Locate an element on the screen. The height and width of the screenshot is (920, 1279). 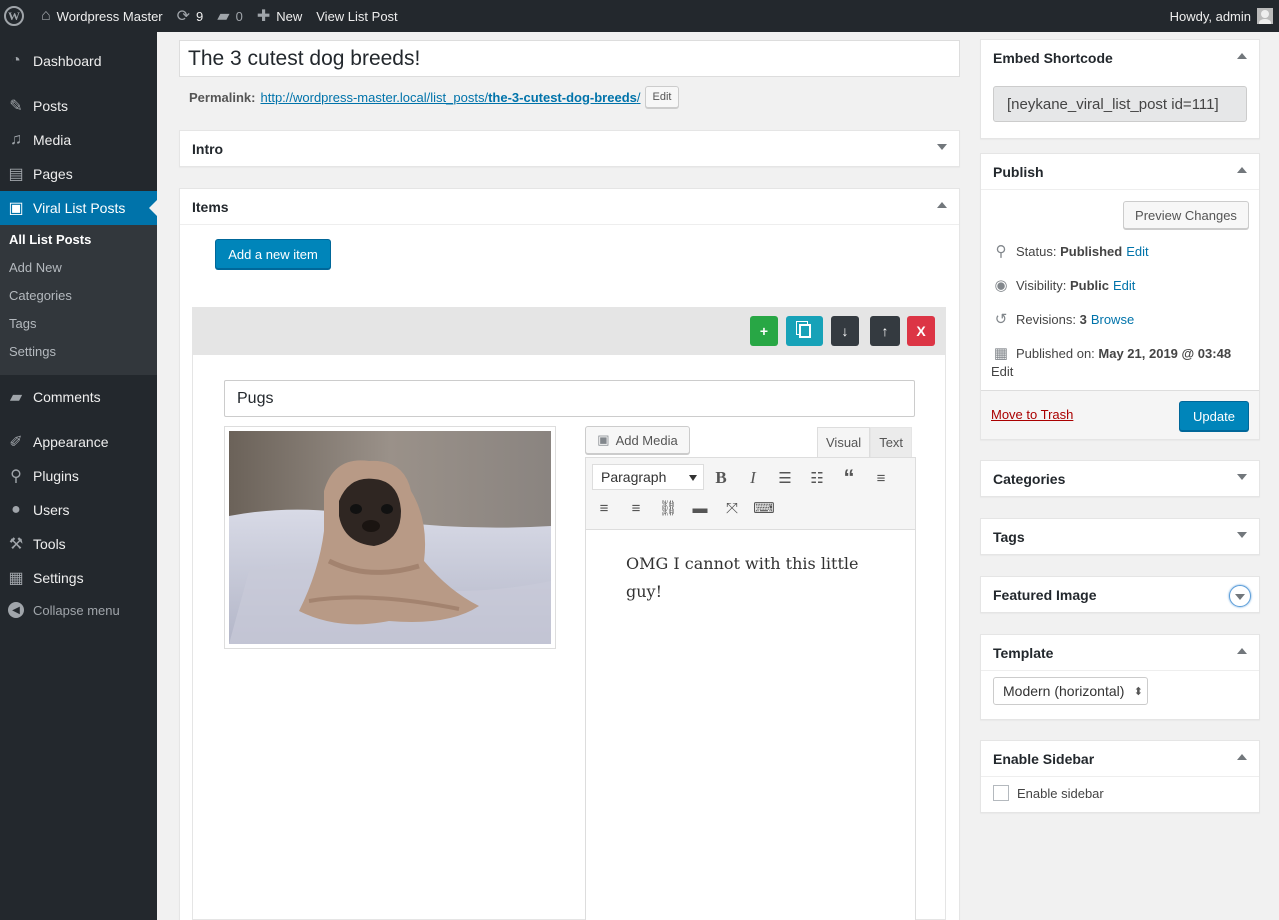
view-post-link: View List Post is located at coordinates (356, 16).